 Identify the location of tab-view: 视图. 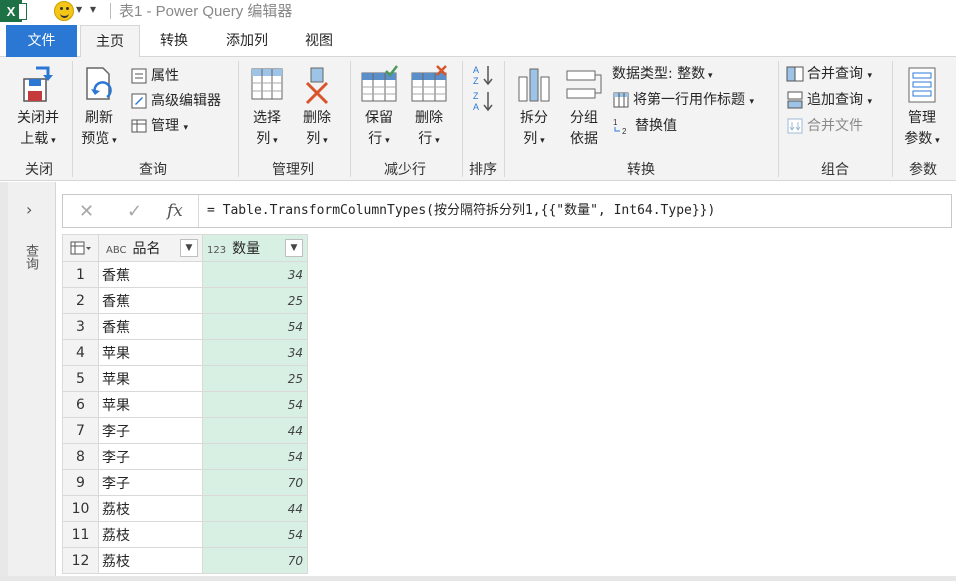
(319, 41).